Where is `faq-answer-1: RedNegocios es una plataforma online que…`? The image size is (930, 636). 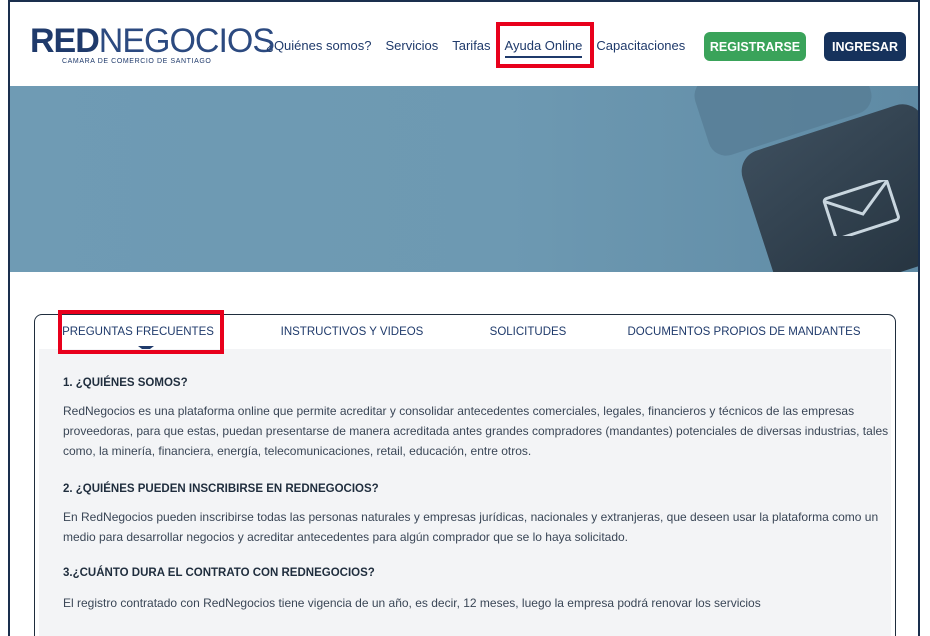
faq-answer-1: RedNegocios es una plataforma online que… is located at coordinates (476, 431).